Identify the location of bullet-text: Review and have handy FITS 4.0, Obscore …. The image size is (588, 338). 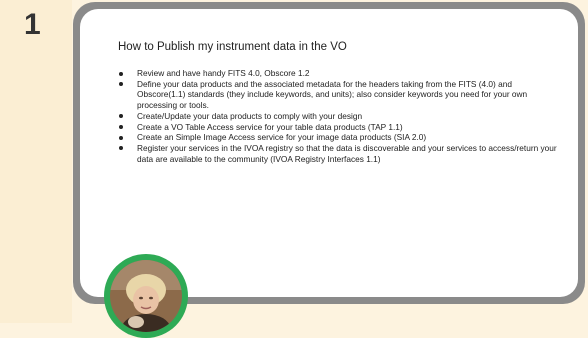
(223, 73).